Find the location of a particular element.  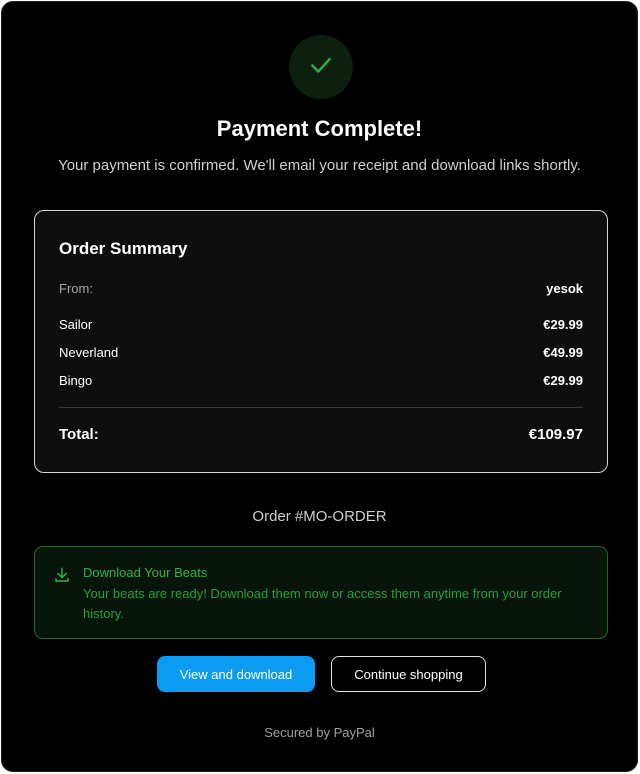

total-row: Total: €109.97 is located at coordinates (321, 434).